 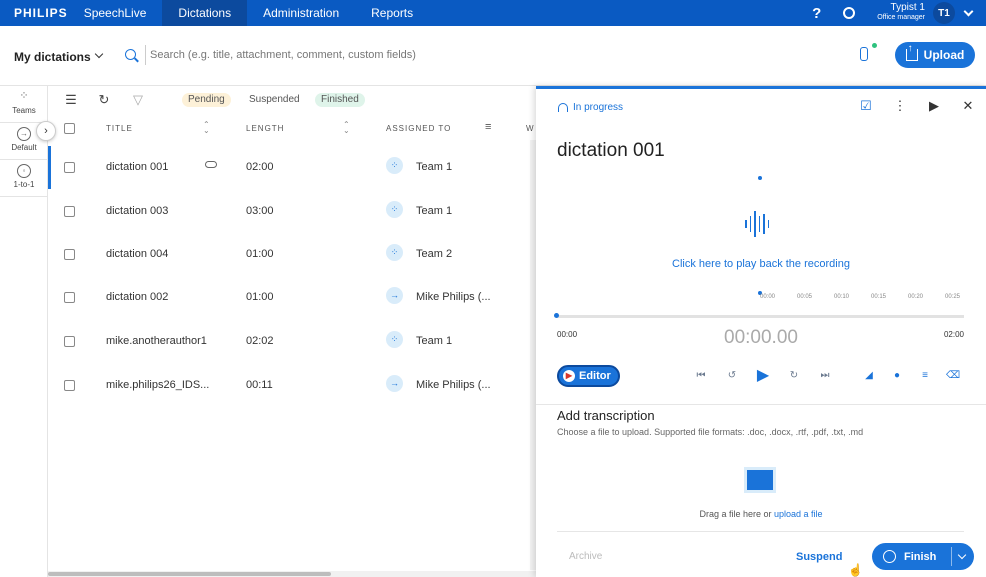 I want to click on my-dictations-selector: My dictations, so click(x=52, y=57).